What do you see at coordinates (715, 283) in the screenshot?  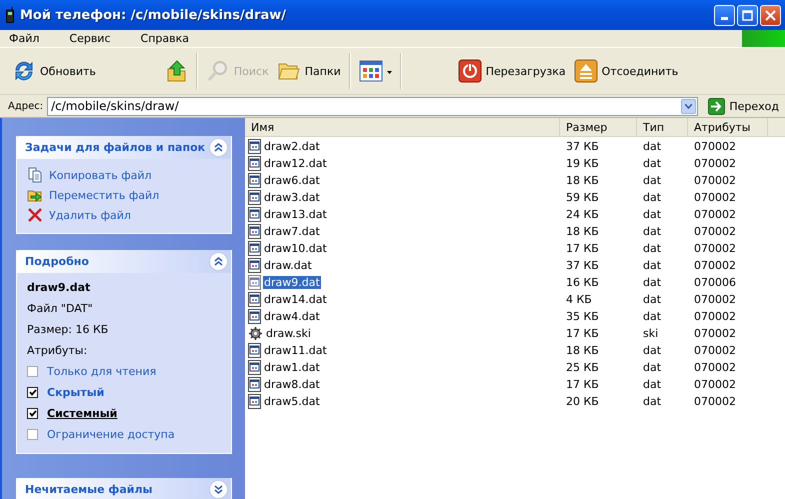 I see `attributes-cell-text: 070006` at bounding box center [715, 283].